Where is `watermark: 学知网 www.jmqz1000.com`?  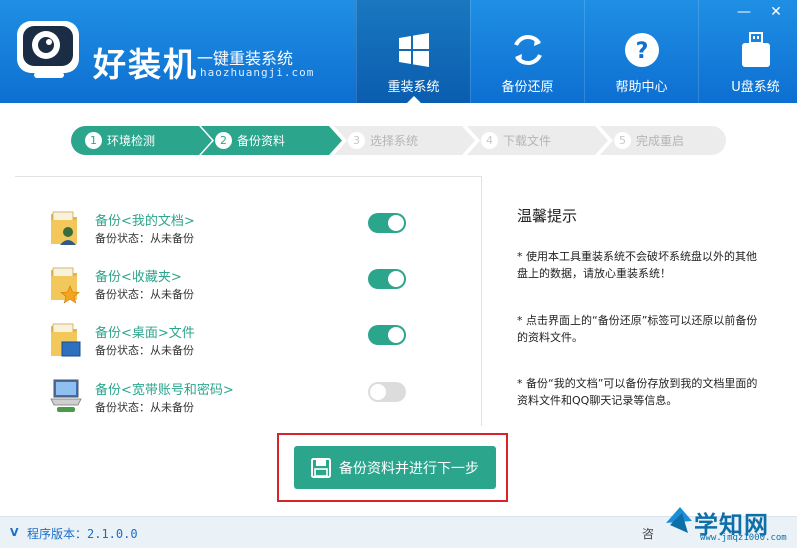
watermark: 学知网 www.jmqz1000.com is located at coordinates (728, 521).